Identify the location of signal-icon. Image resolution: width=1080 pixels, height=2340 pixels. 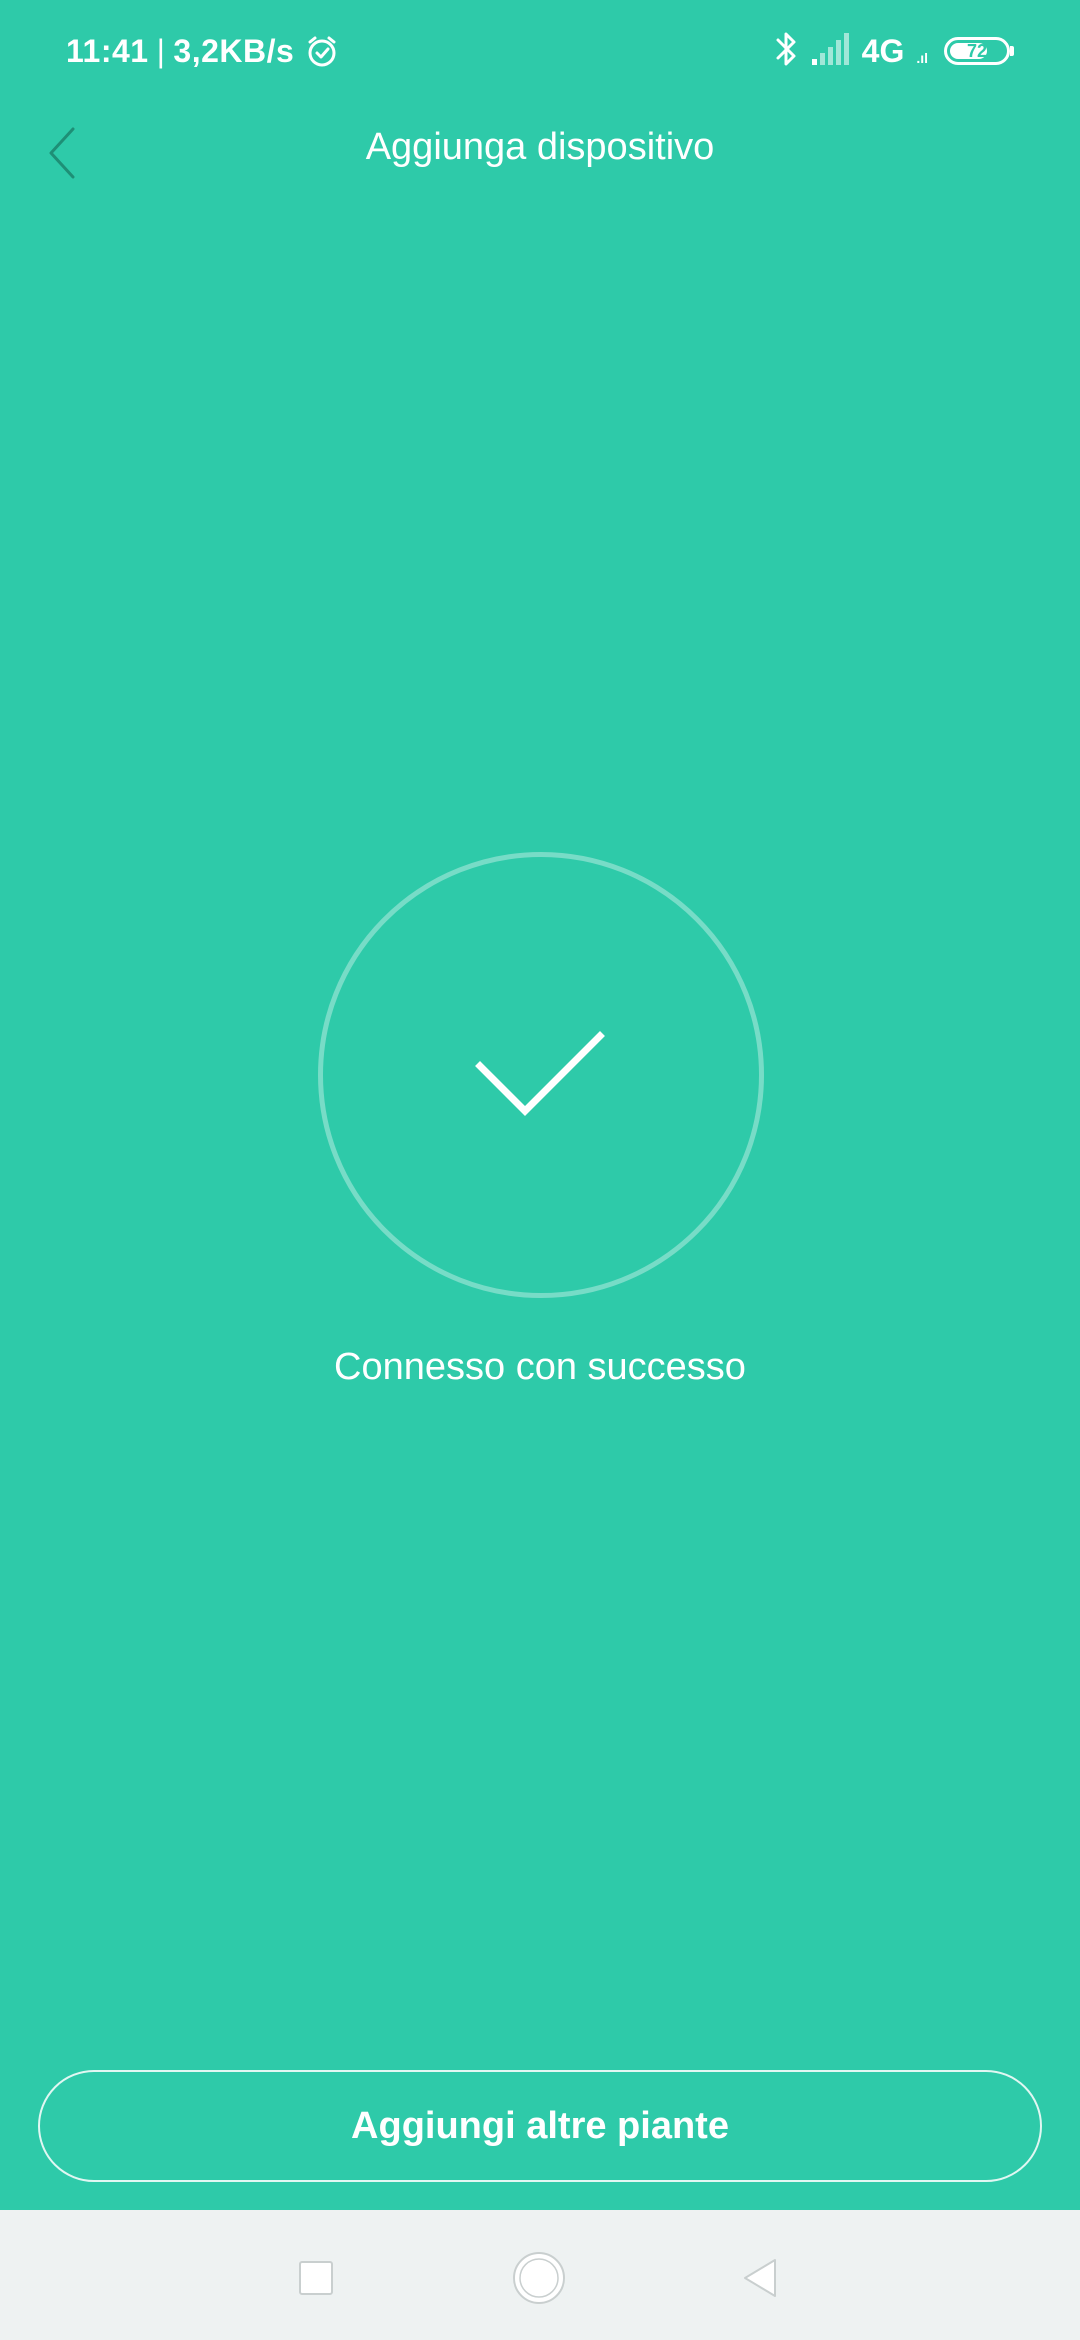
(831, 51).